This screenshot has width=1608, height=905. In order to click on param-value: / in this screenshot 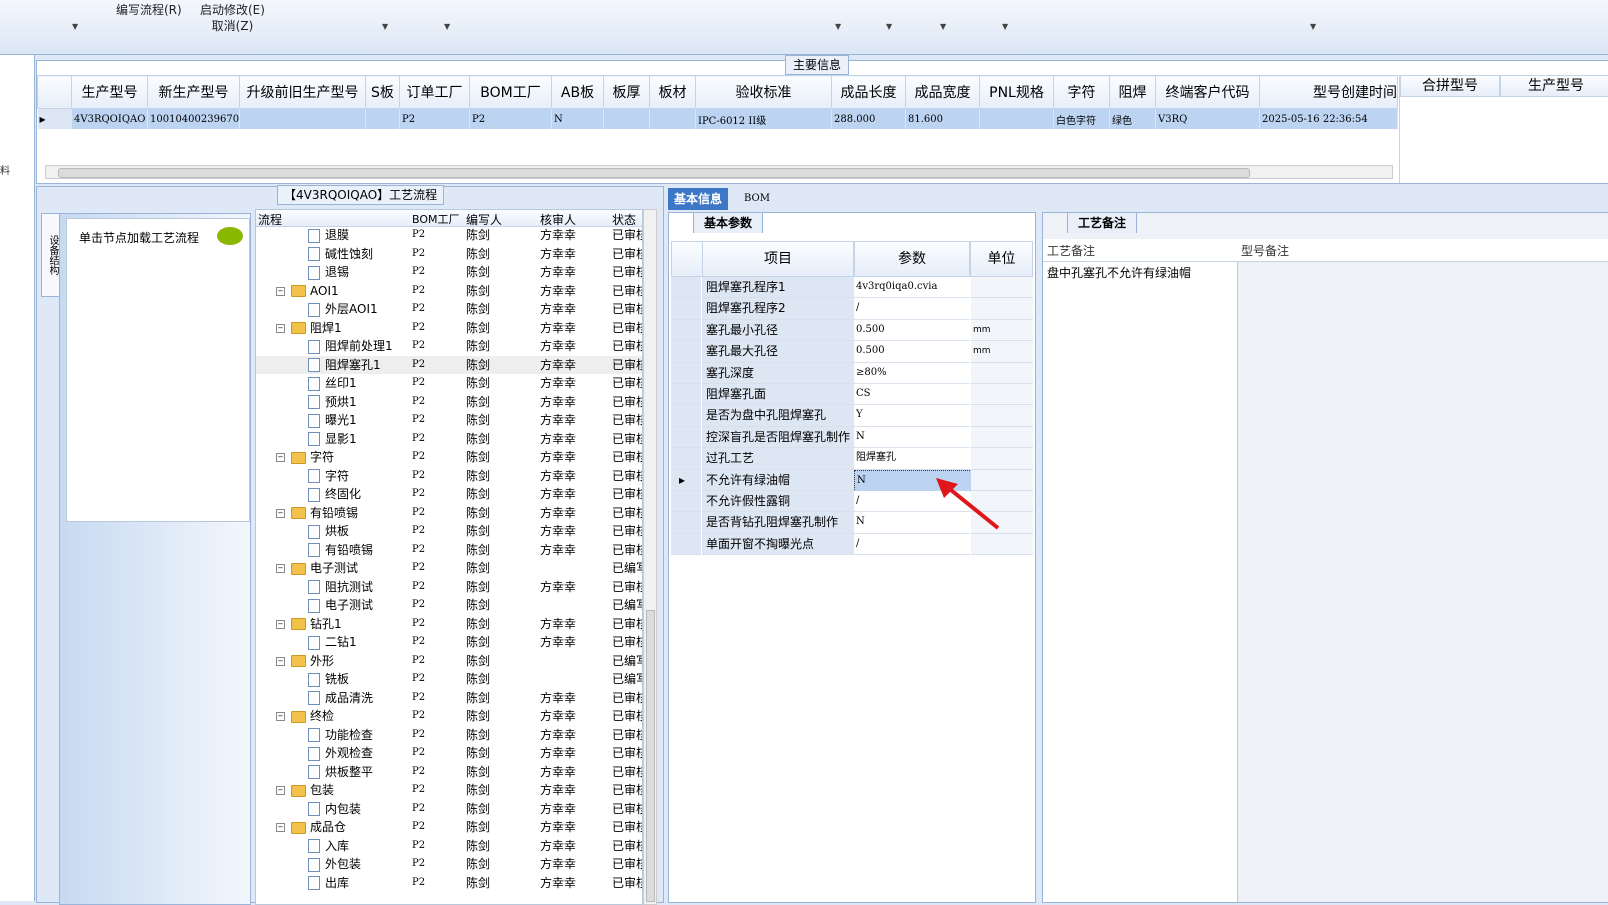, I will do `click(912, 544)`.